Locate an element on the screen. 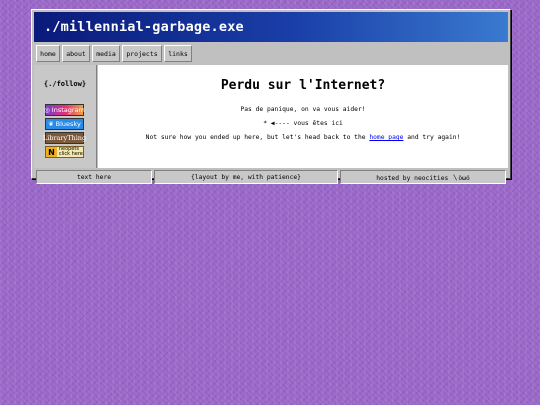 Image resolution: width=540 pixels, height=405 pixels. neopets-text: neopets click here is located at coordinates (71, 152).